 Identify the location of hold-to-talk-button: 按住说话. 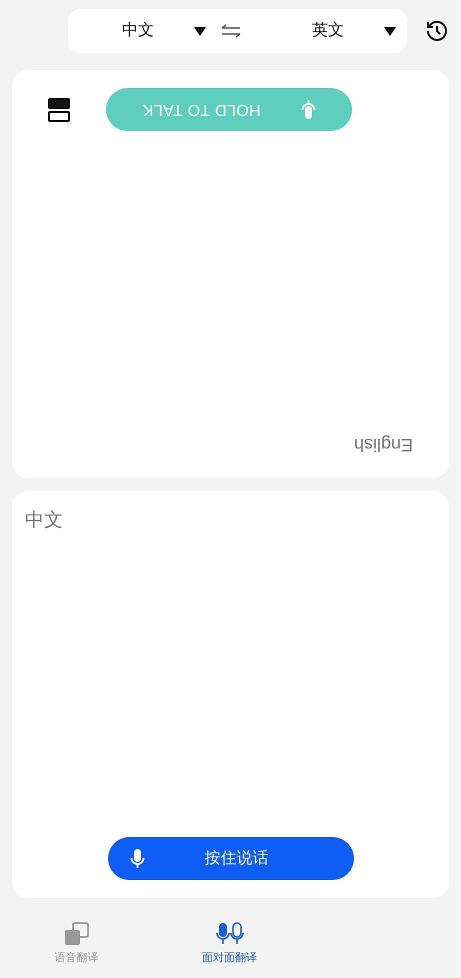
(231, 858).